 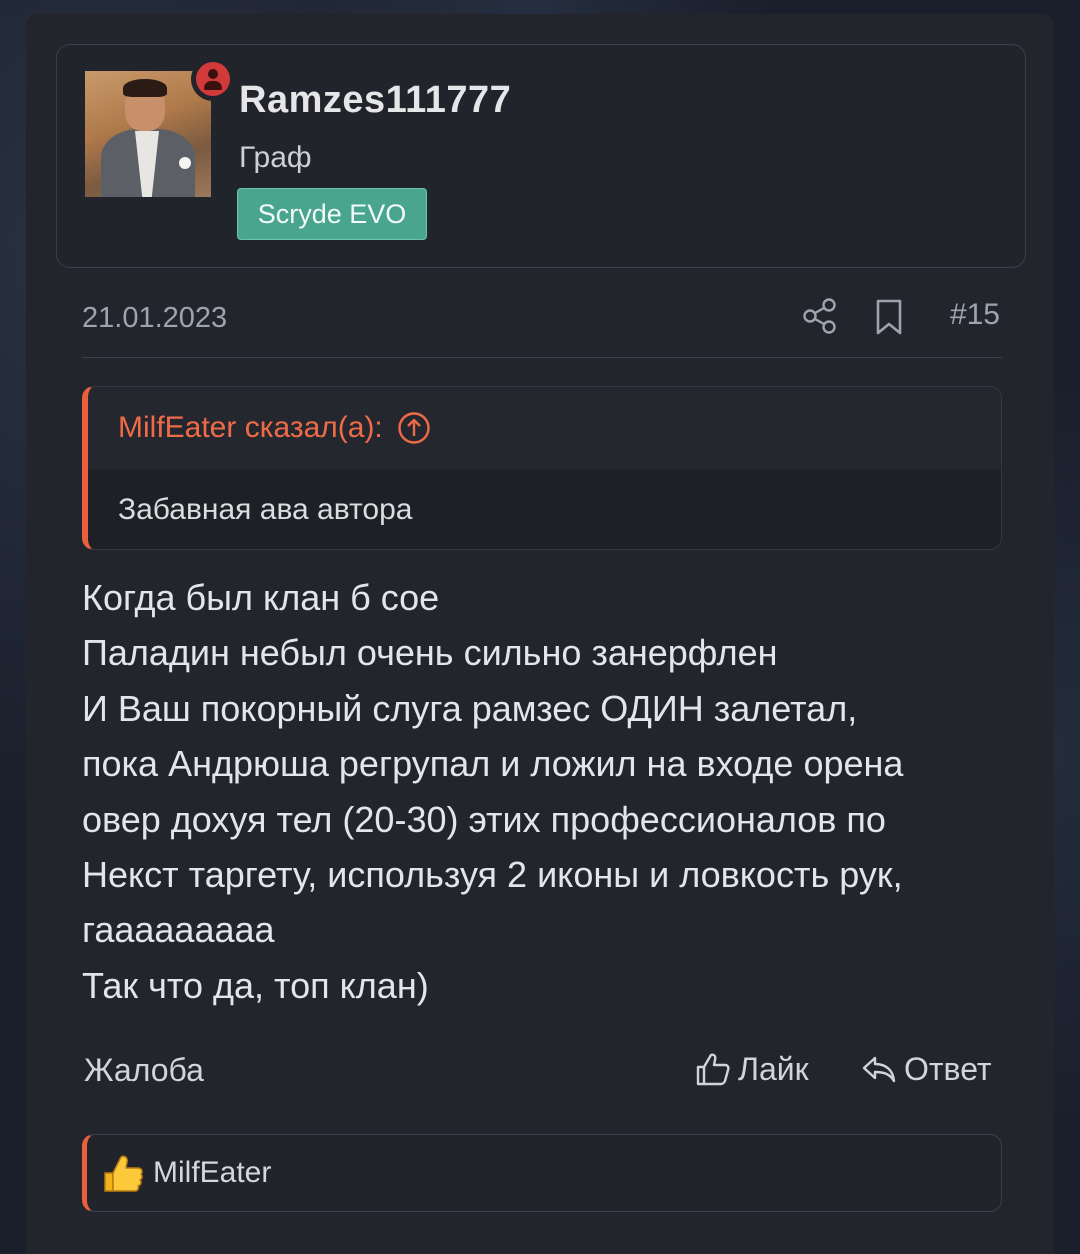 What do you see at coordinates (123, 1173) in the screenshot?
I see `thumbs-up-emoji-icon` at bounding box center [123, 1173].